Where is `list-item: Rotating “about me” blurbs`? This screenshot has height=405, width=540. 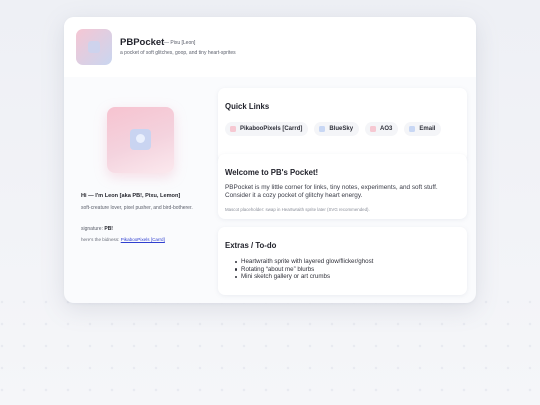
list-item: Rotating “about me” blurbs is located at coordinates (304, 270).